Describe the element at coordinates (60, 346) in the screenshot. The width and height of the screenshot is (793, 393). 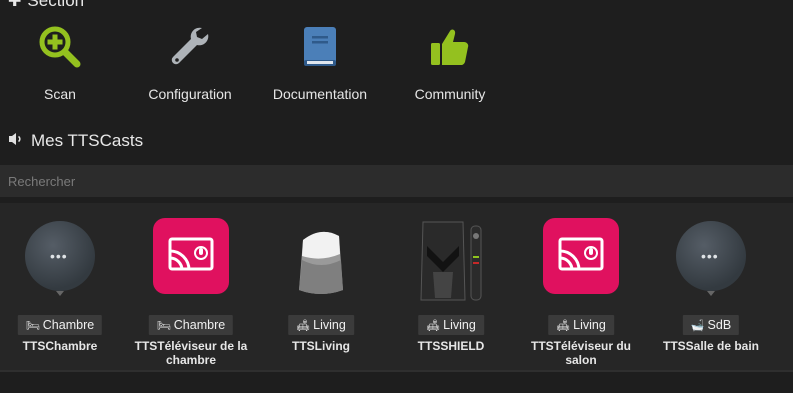
I see `device-name: TTSChambre` at that location.